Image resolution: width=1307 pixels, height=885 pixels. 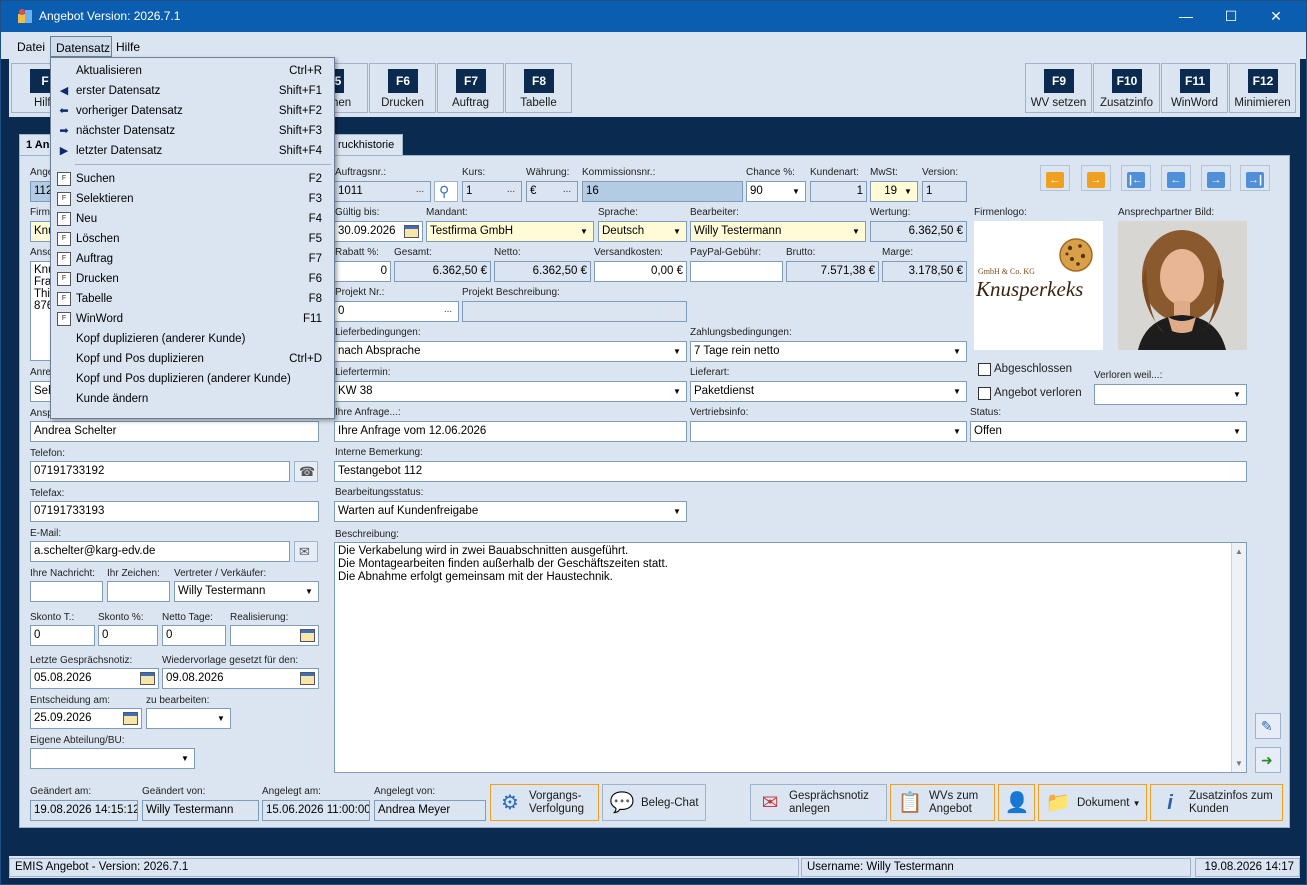 What do you see at coordinates (1262, 88) in the screenshot?
I see `f12-minimize-button: F12 Minimieren` at bounding box center [1262, 88].